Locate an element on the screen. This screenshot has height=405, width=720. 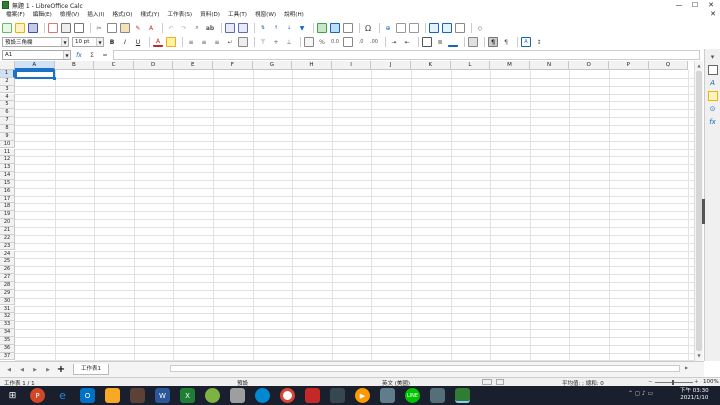
paragraph-icon: ¶ is located at coordinates (506, 42).